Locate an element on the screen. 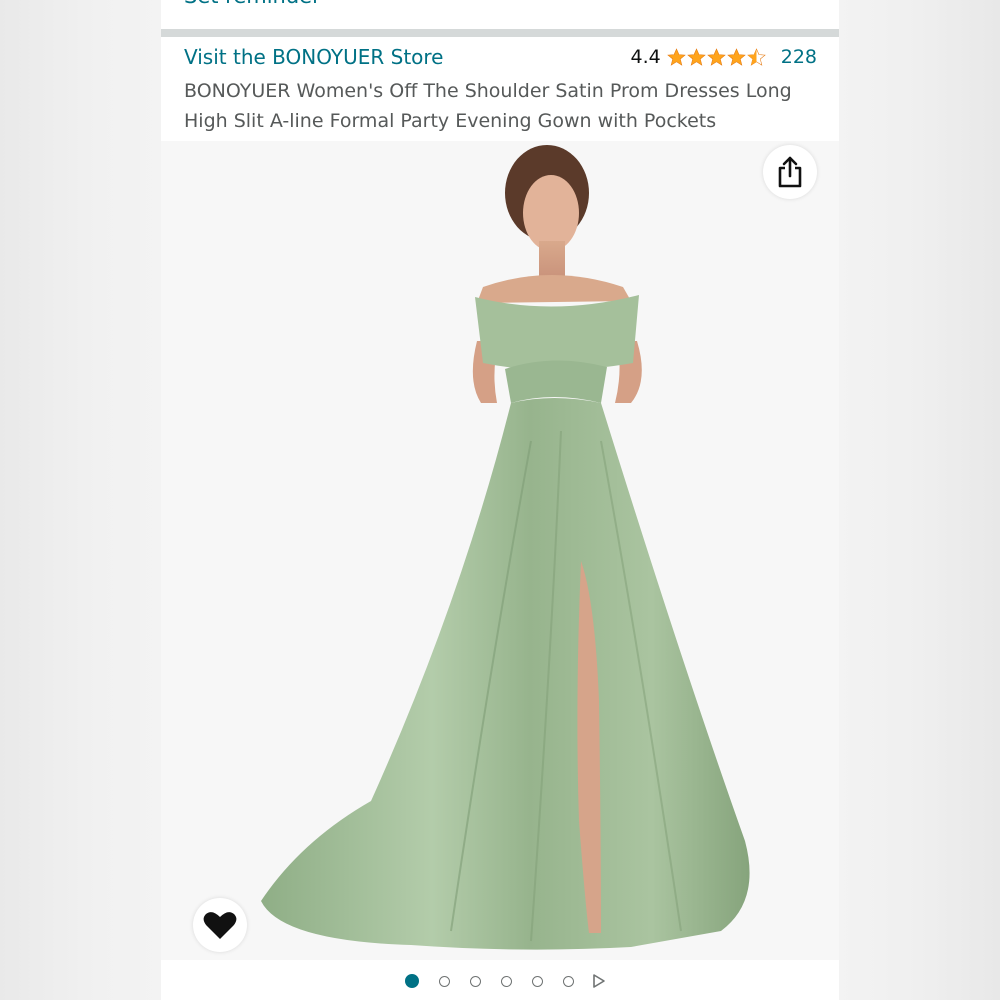 This screenshot has width=1000, height=1000. star-rating is located at coordinates (716, 57).